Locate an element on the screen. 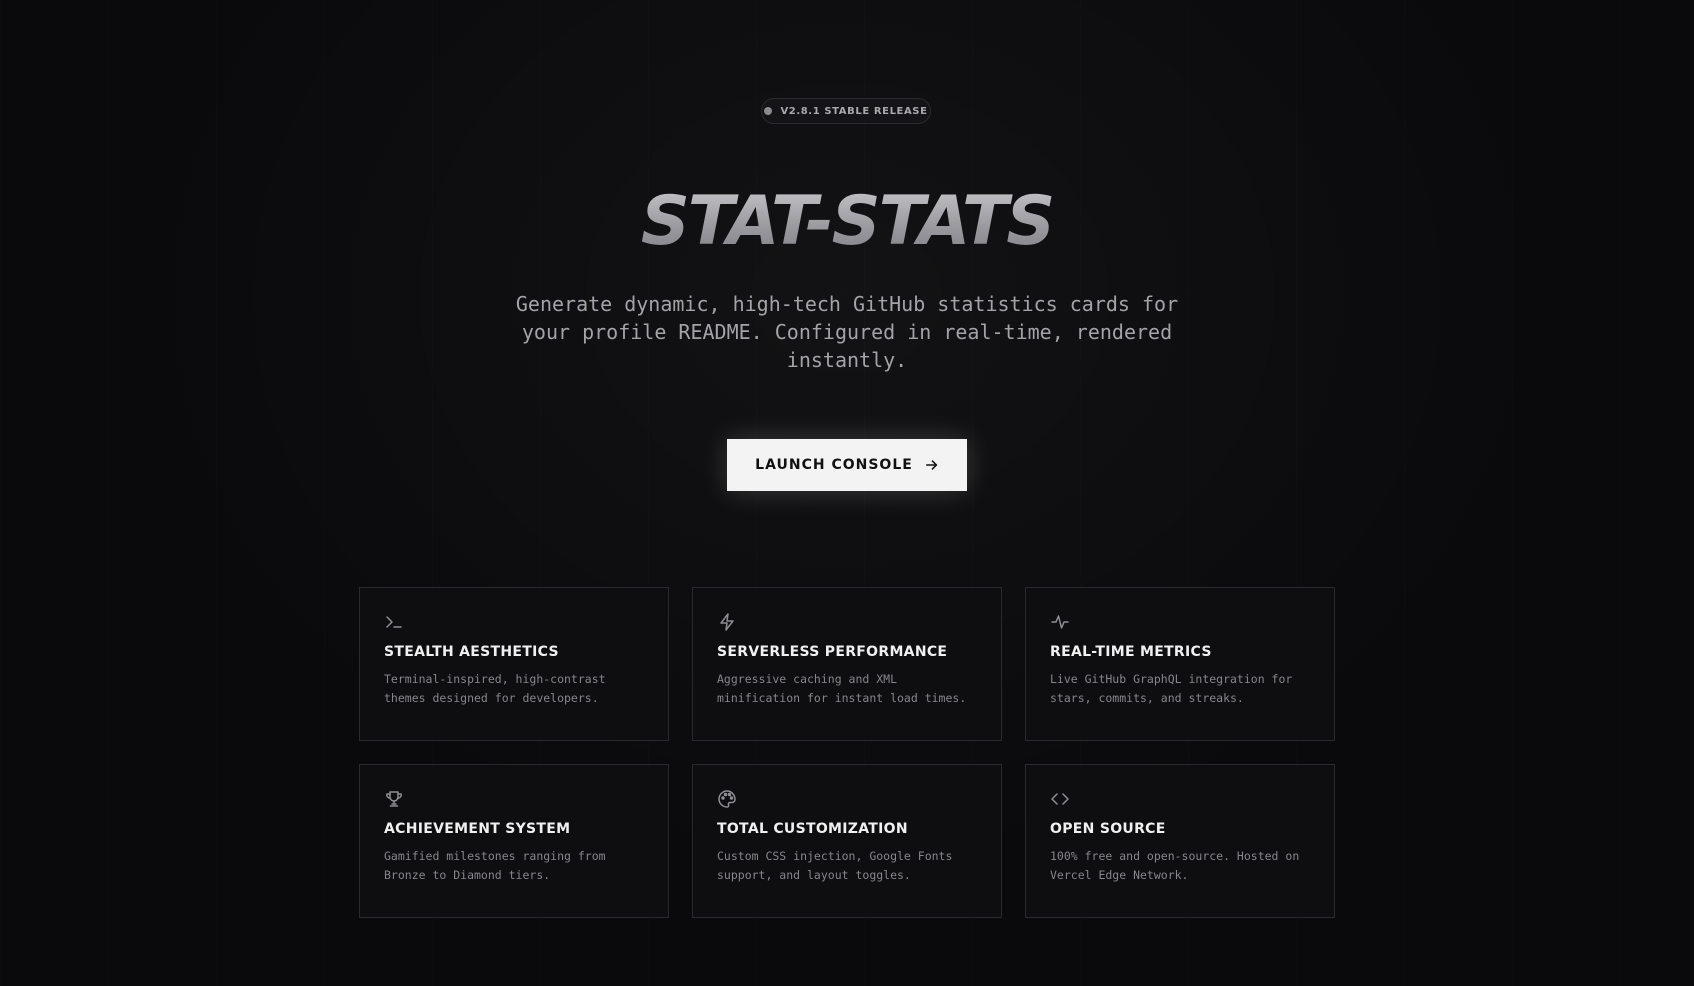 This screenshot has width=1694, height=986. code-icon is located at coordinates (1060, 799).